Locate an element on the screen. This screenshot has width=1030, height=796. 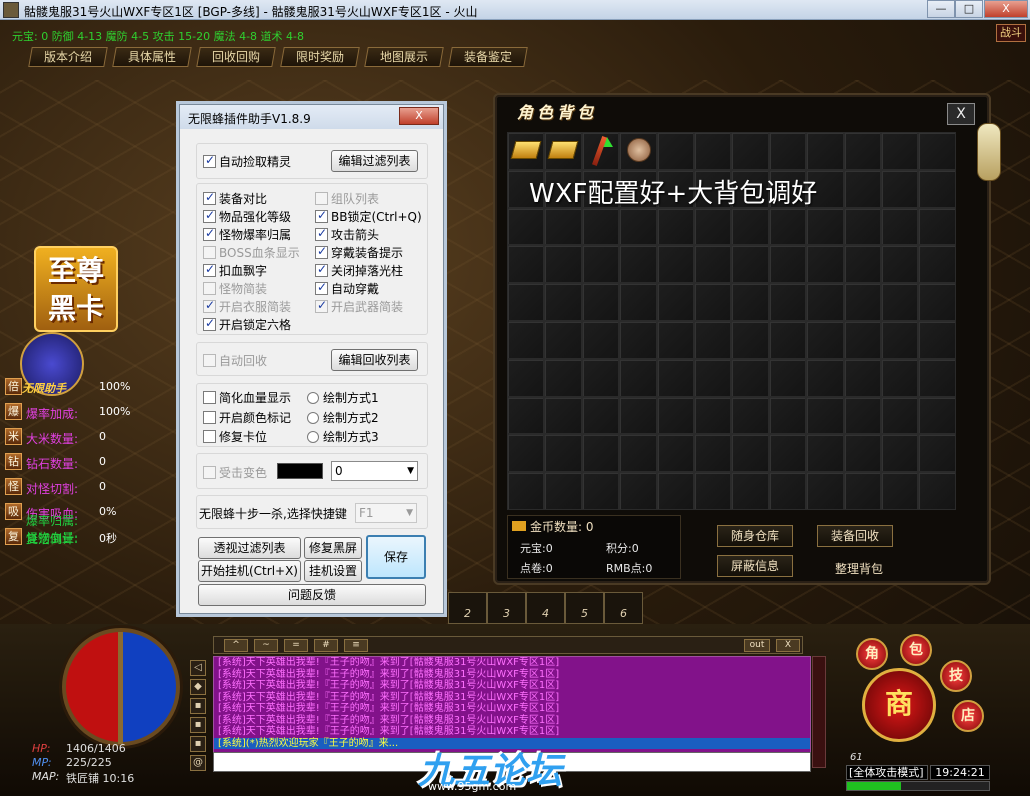
option-checkbox: 攻击箭头 is located at coordinates (347, 234).